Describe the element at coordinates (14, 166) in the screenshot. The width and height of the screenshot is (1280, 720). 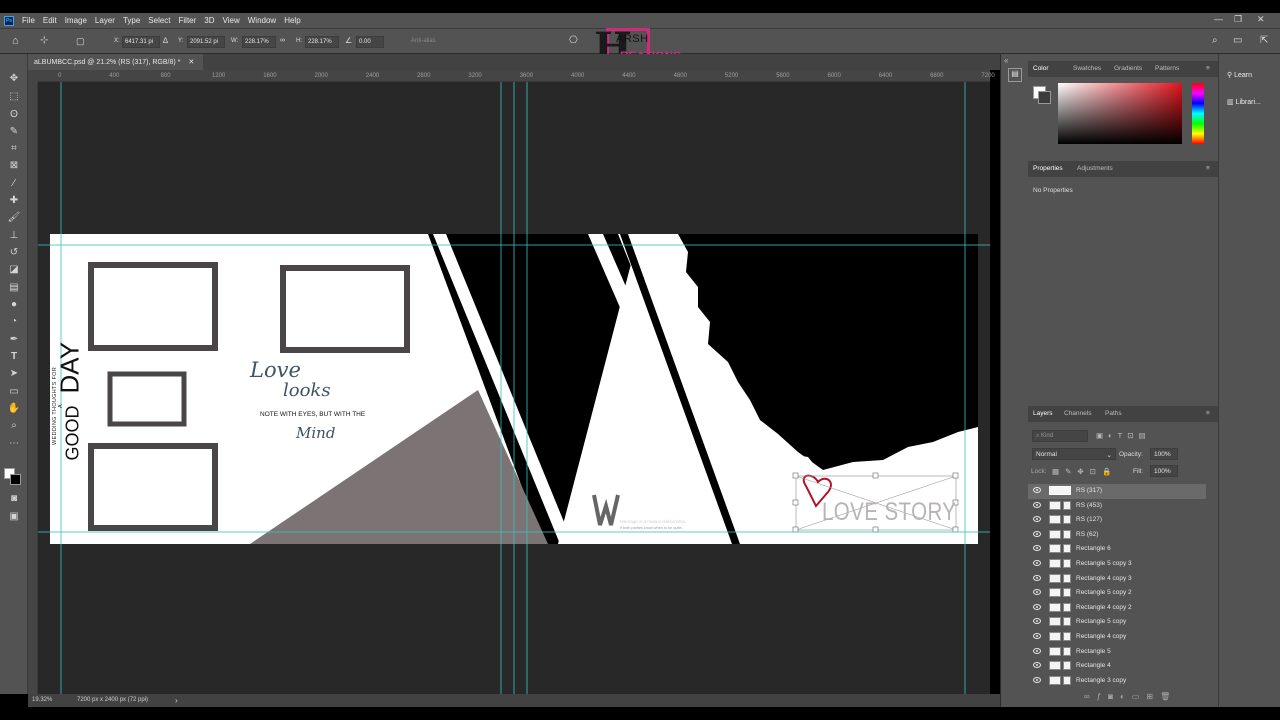
I see `frame-tool-icon: ⊠` at that location.